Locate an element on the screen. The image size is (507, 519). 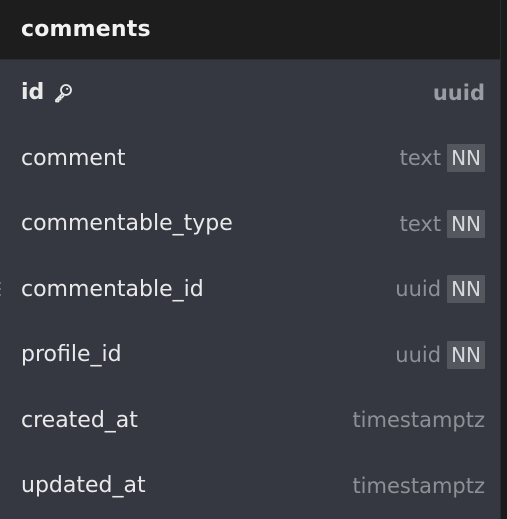
column-name-cell: updated_at is located at coordinates (83, 485).